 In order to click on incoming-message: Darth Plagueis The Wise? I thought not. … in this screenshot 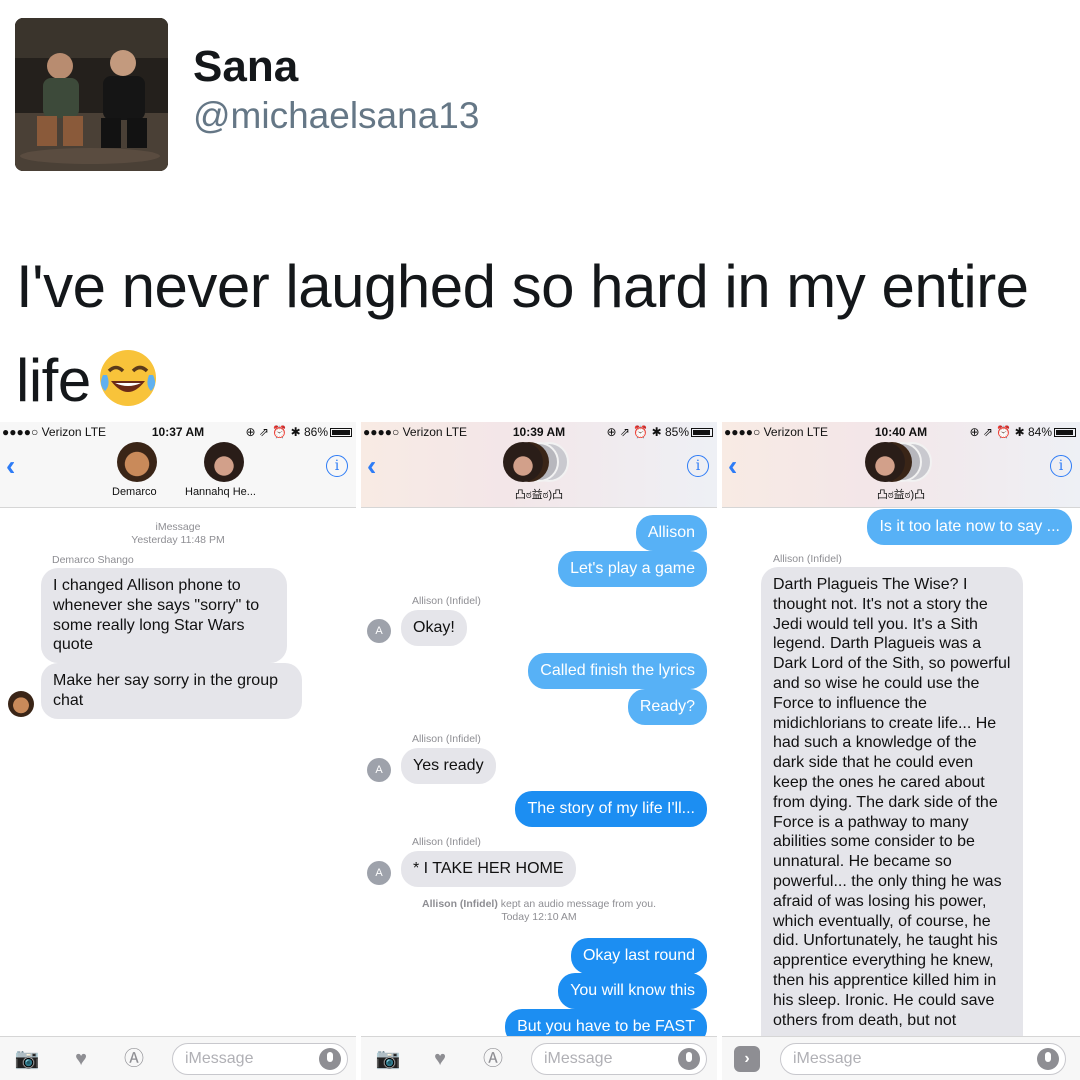, I will do `click(892, 802)`.